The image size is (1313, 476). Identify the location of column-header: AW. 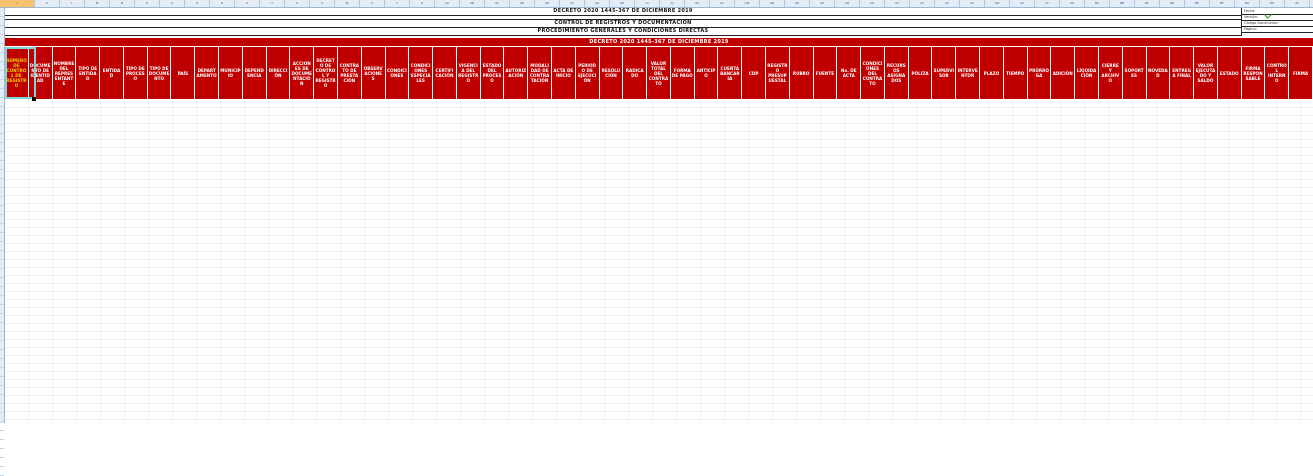
(997, 3).